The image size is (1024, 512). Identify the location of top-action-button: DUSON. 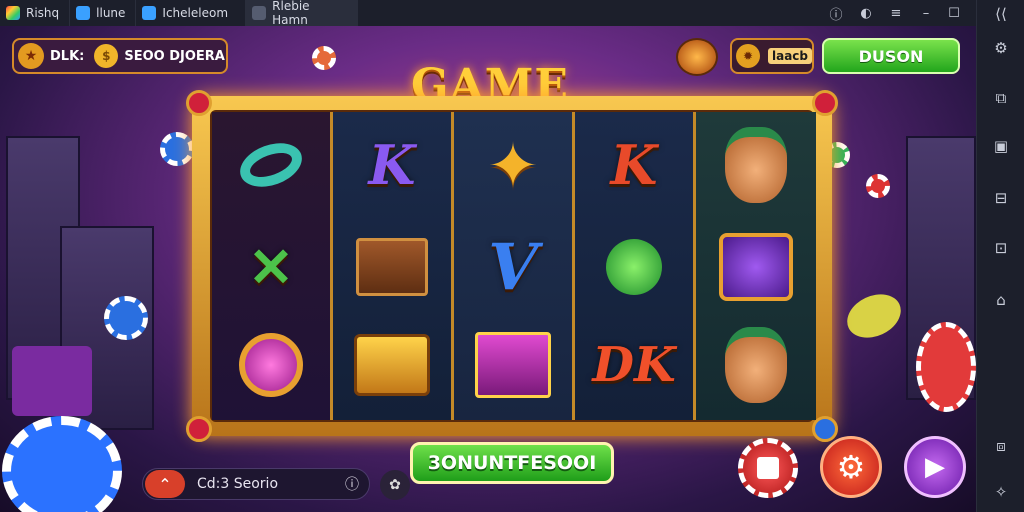
(891, 56).